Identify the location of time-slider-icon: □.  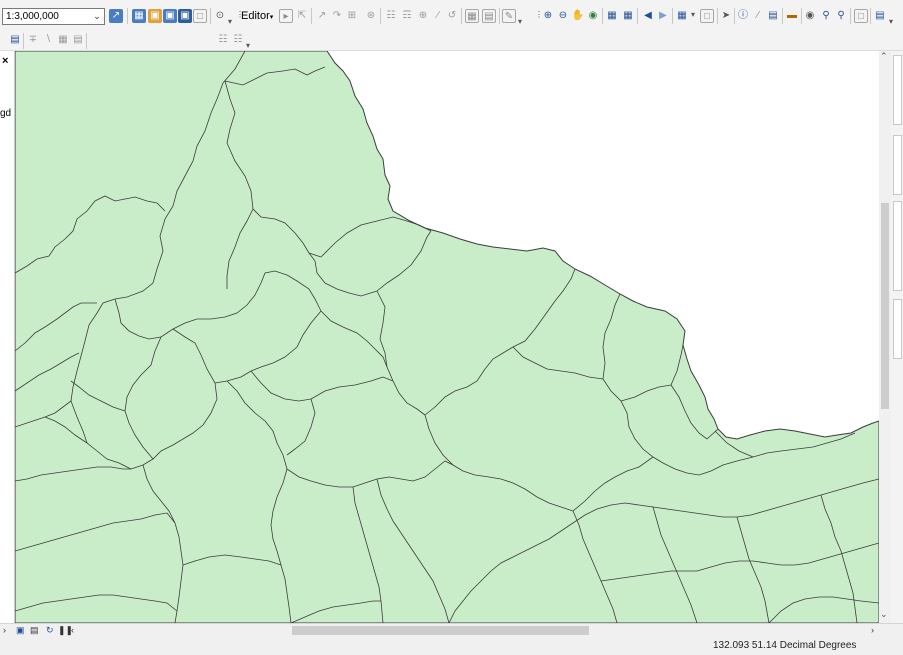
(861, 16).